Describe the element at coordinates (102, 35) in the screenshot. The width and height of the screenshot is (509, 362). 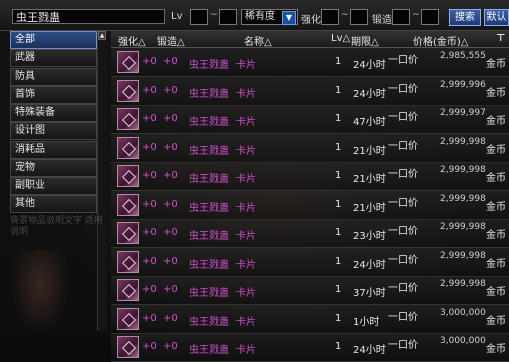
I see `scroll-up-icon: ▲` at that location.